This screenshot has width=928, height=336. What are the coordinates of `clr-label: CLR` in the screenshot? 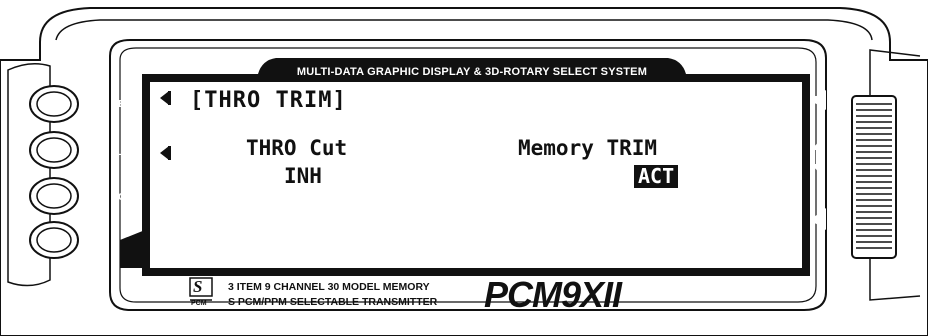 It's located at (129, 197).